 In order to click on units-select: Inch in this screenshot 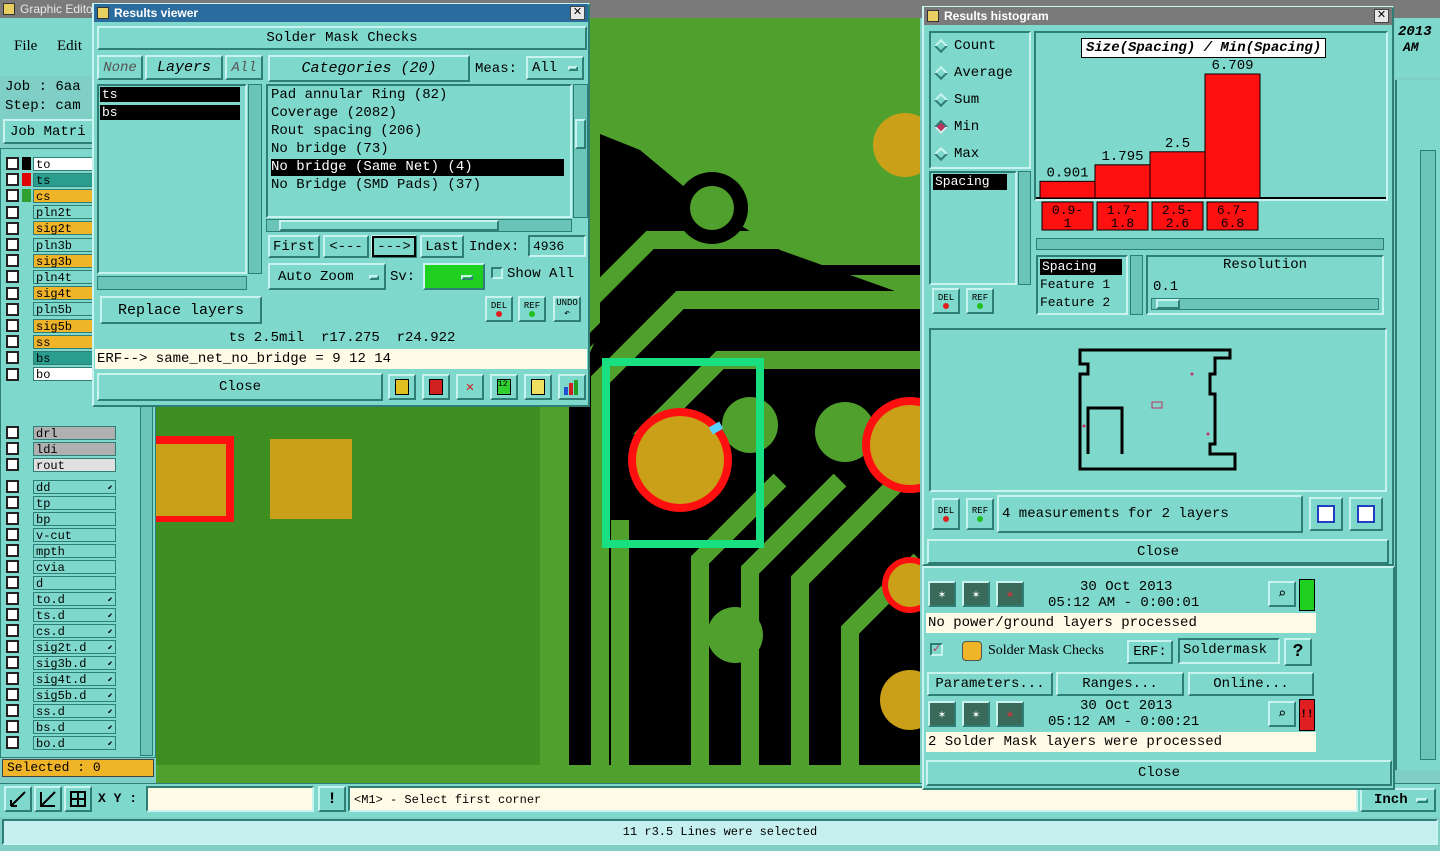, I will do `click(1398, 800)`.